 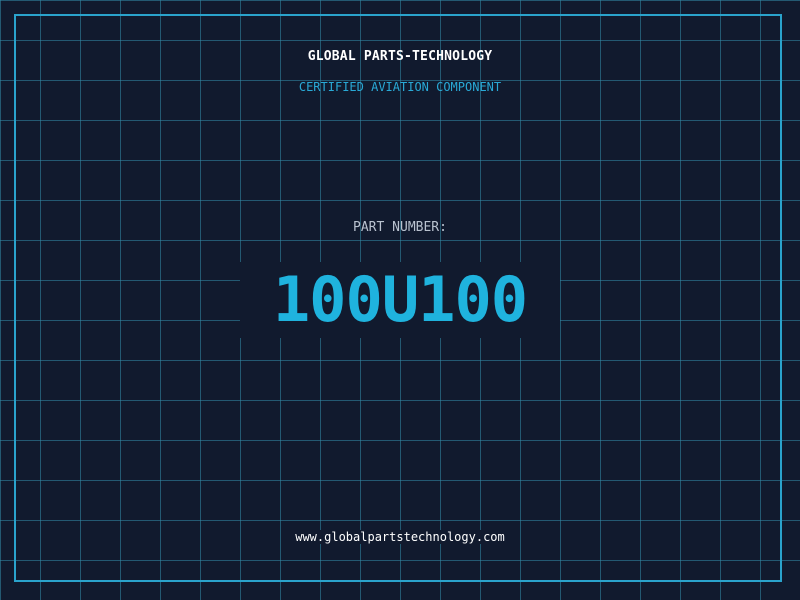 What do you see at coordinates (400, 227) in the screenshot?
I see `part-number-label: PART NUMBER:` at bounding box center [400, 227].